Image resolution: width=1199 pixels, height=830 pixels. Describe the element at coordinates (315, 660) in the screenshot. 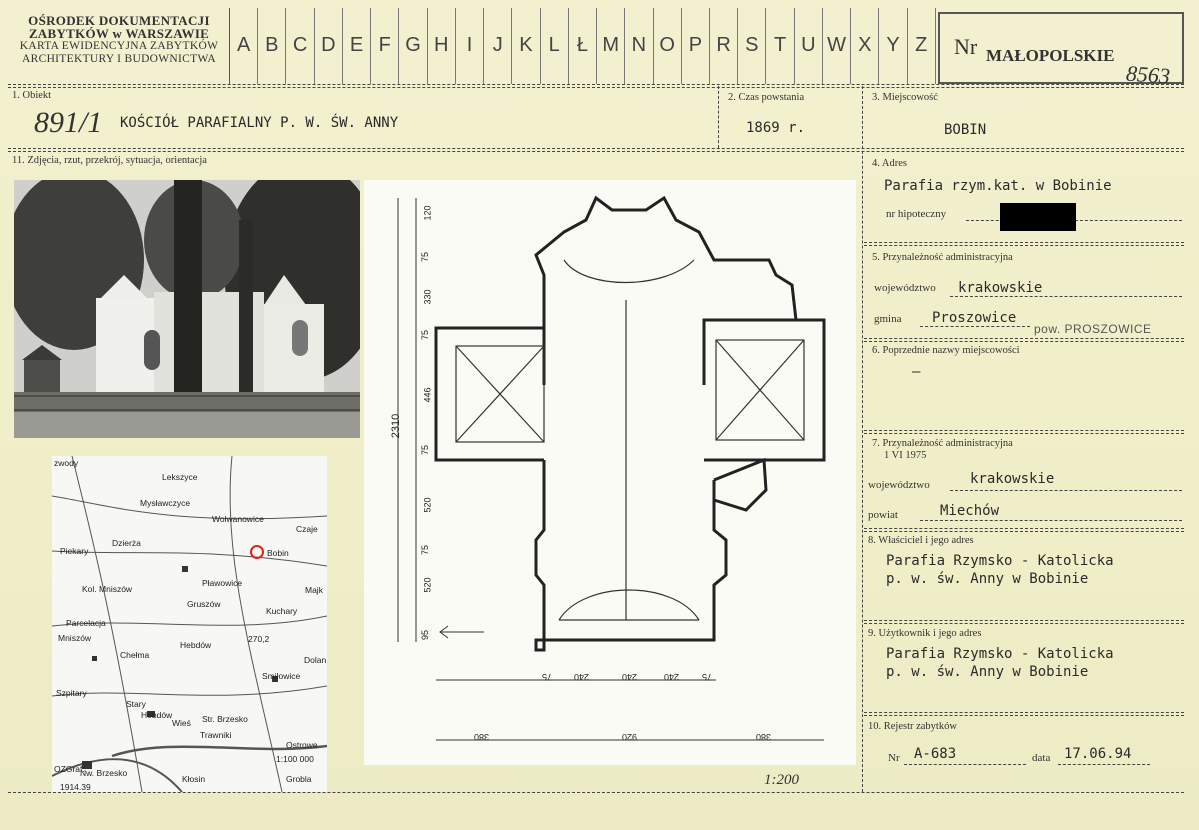

I see `map-label-18: Dolan` at that location.